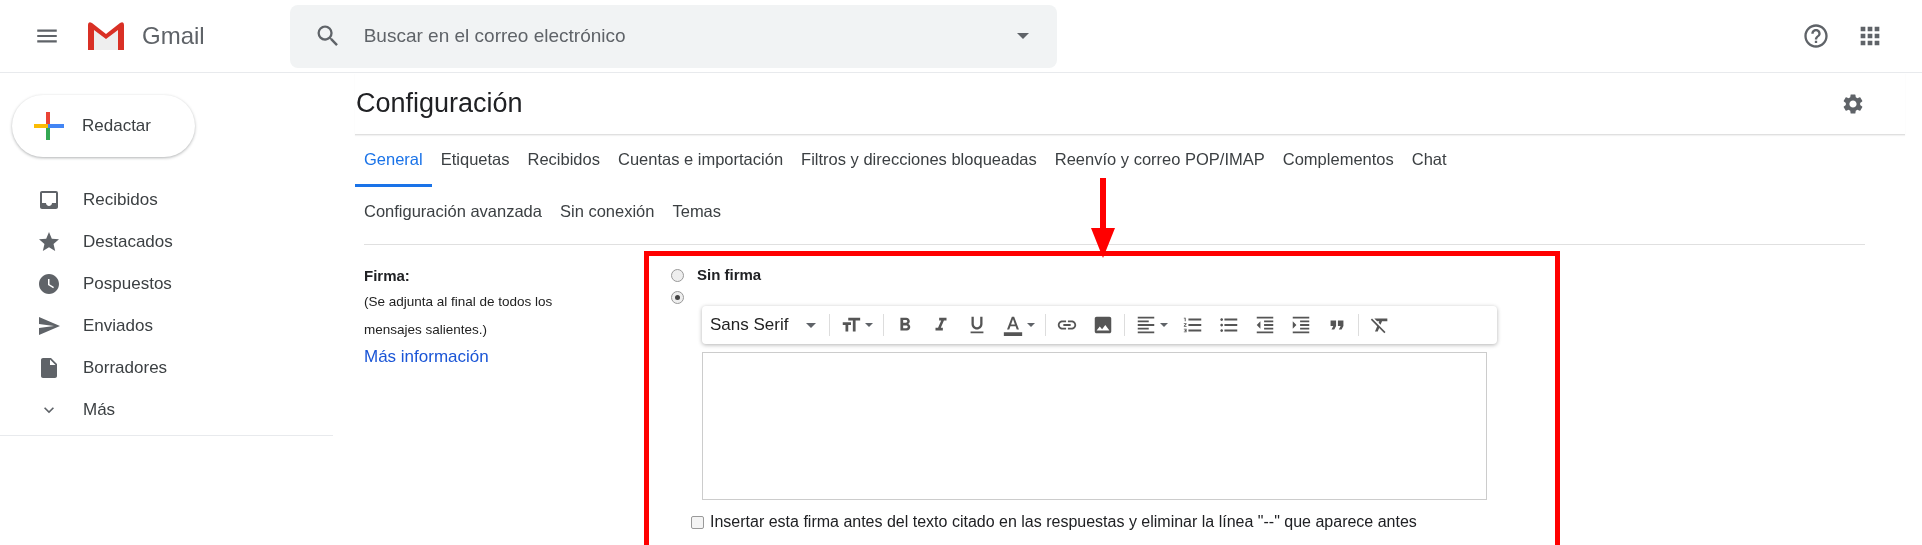 Image resolution: width=1922 pixels, height=545 pixels. What do you see at coordinates (49, 326) in the screenshot?
I see `send-icon` at bounding box center [49, 326].